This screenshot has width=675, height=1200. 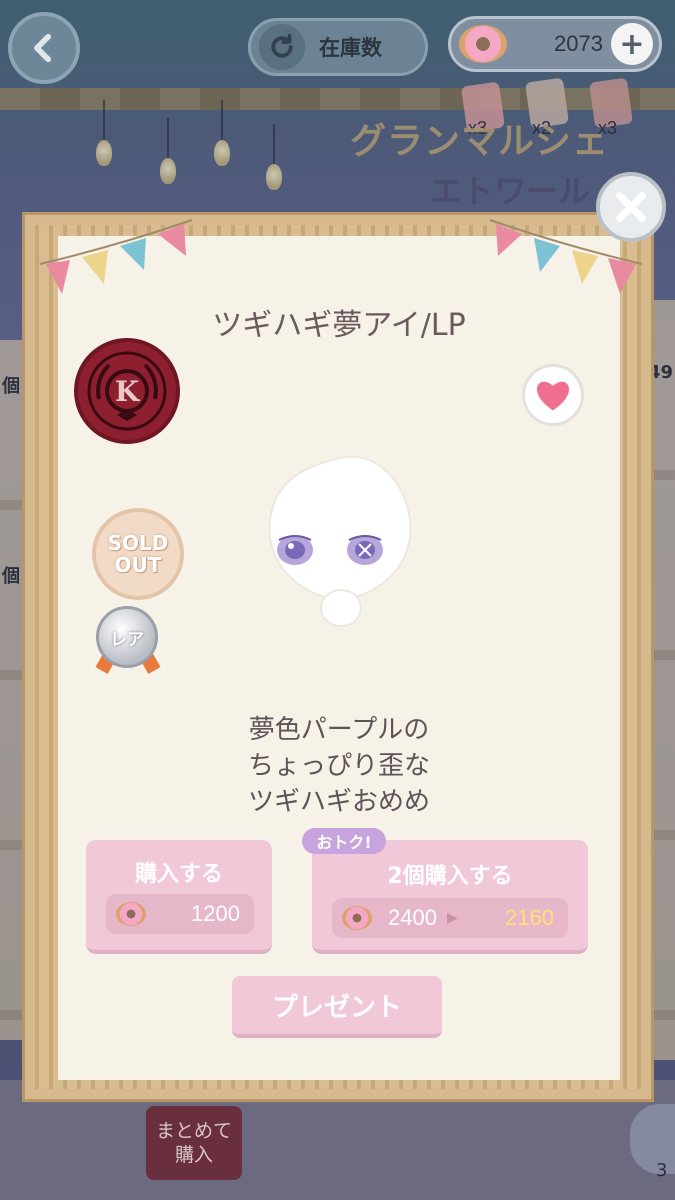 I want to click on rarity-badge: レア, so click(x=127, y=637).